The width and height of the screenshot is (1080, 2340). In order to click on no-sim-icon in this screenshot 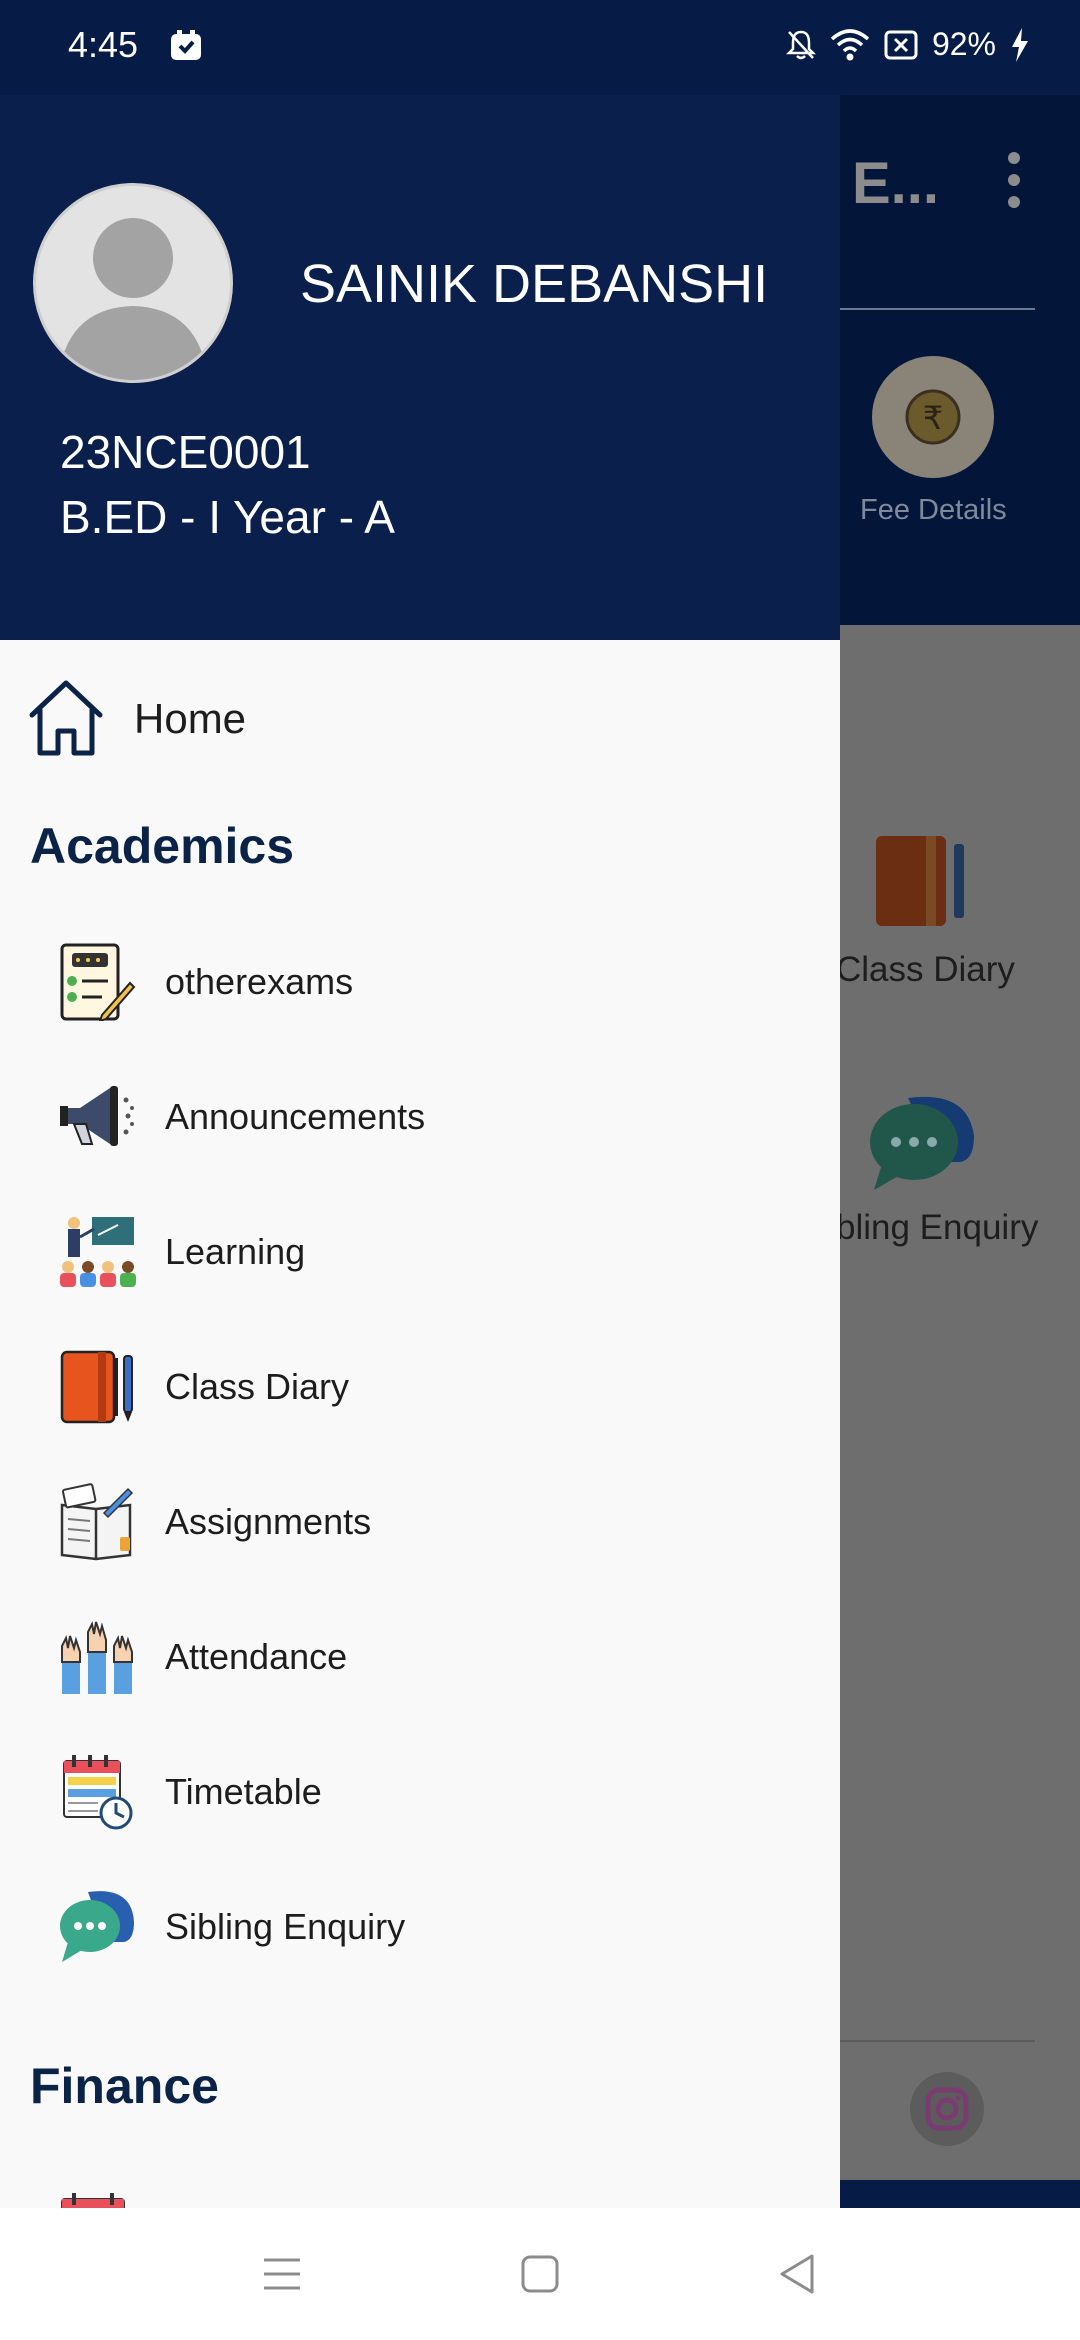, I will do `click(901, 44)`.